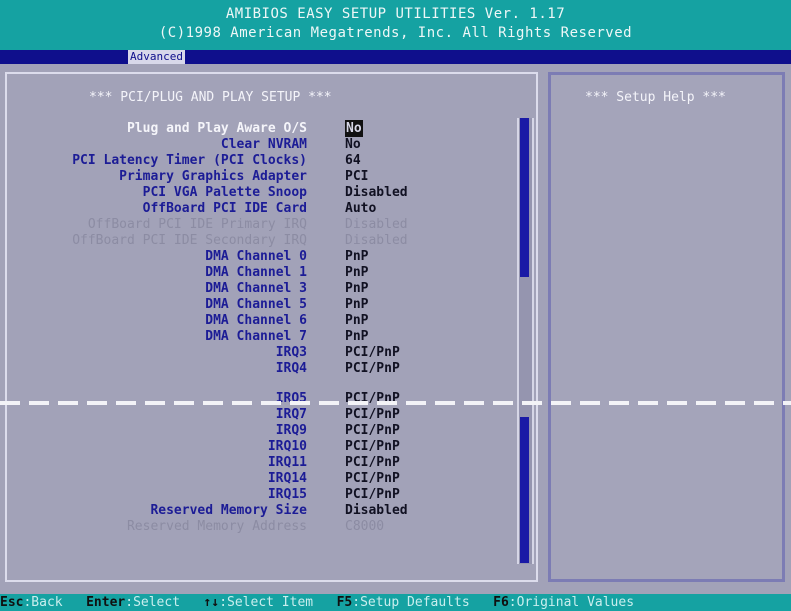  What do you see at coordinates (228, 510) in the screenshot?
I see `setting-label: Reserved Memory Size` at bounding box center [228, 510].